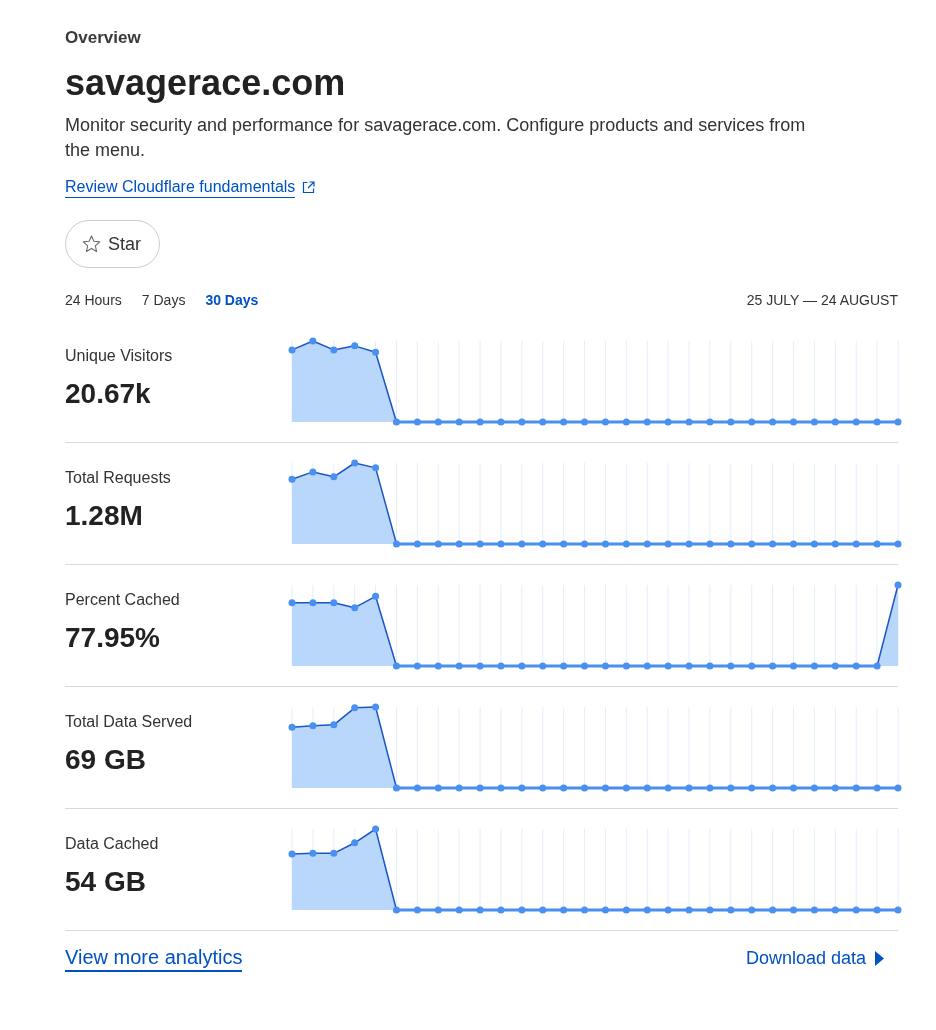 This screenshot has width=936, height=1030. Describe the element at coordinates (436, 138) in the screenshot. I see `page-description: Monitor security and performance for savagerace.com. Configure products and services from the menu.` at that location.